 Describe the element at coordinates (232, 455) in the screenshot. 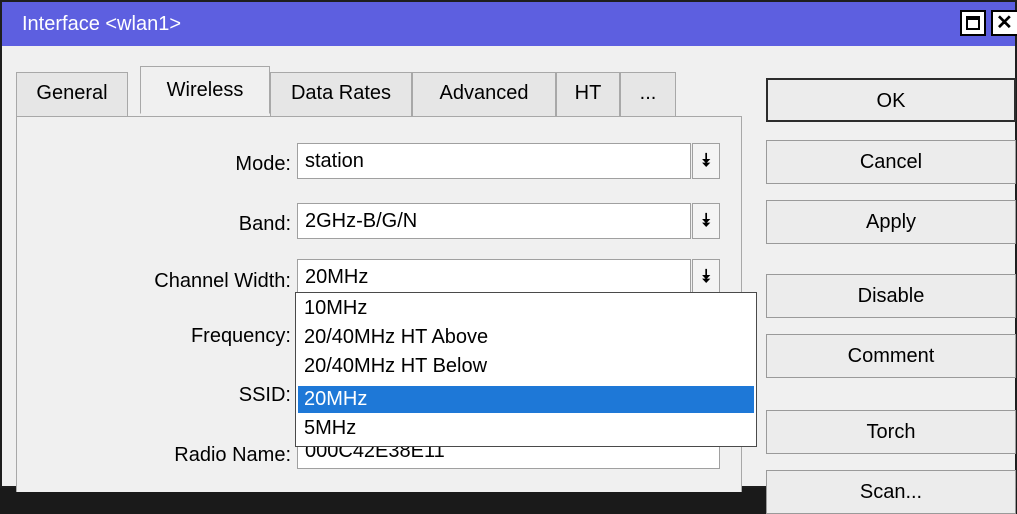

I see `radio-name-label: Radio Name:` at that location.